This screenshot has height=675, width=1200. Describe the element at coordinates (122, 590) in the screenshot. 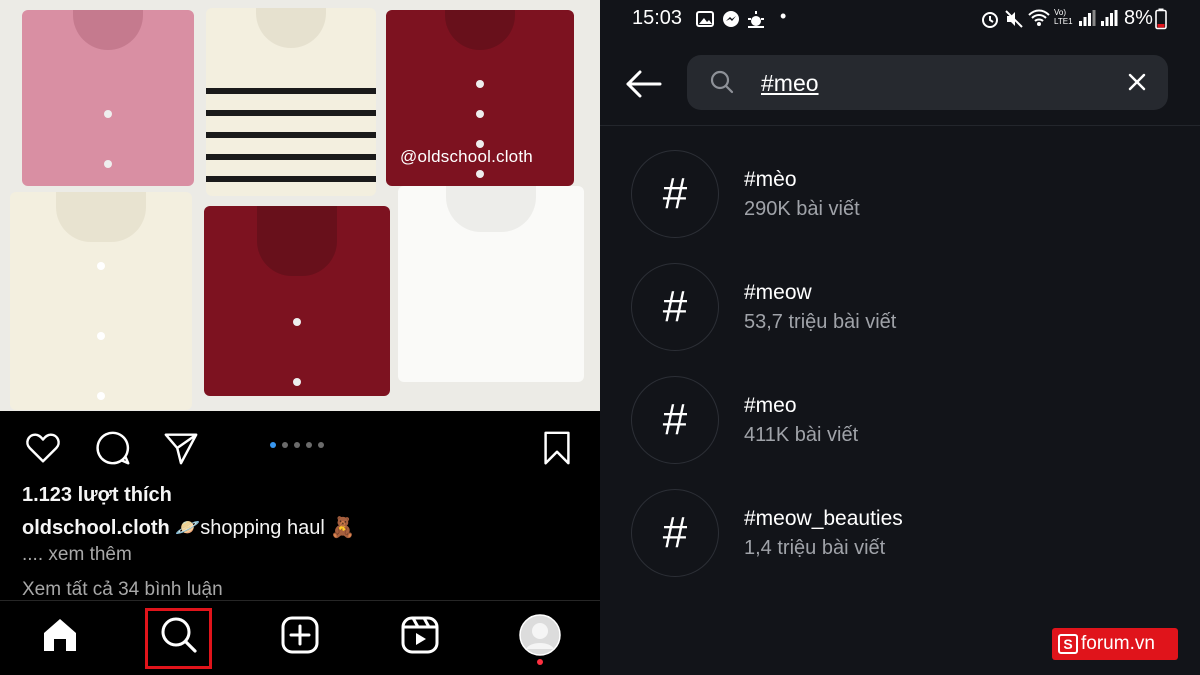

I see `view-comments-link: Xem tất cả 34 bình luận` at that location.